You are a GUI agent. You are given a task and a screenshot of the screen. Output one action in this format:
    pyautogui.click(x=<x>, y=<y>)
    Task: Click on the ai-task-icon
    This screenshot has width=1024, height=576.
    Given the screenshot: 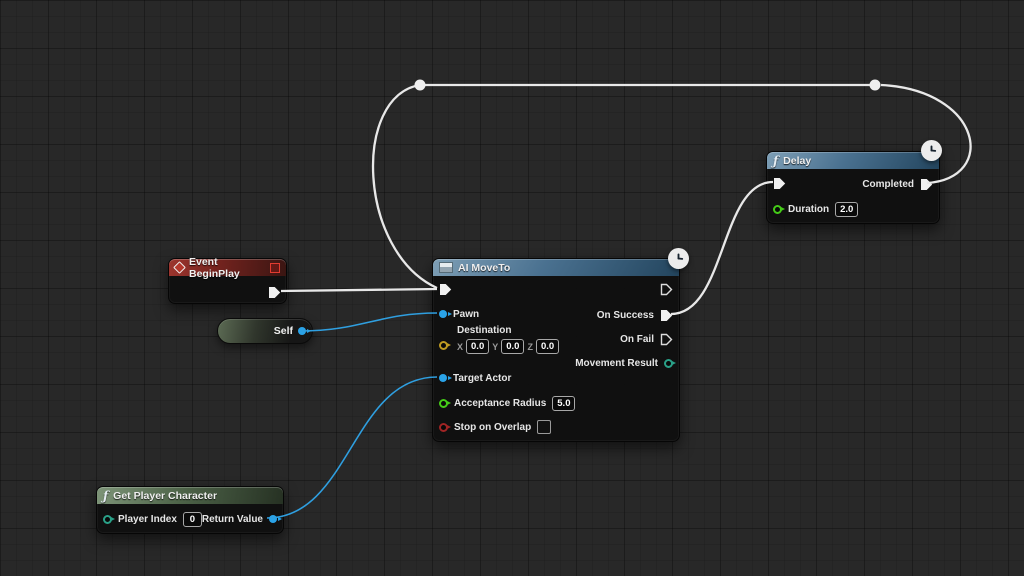 What is the action you would take?
    pyautogui.click(x=446, y=267)
    